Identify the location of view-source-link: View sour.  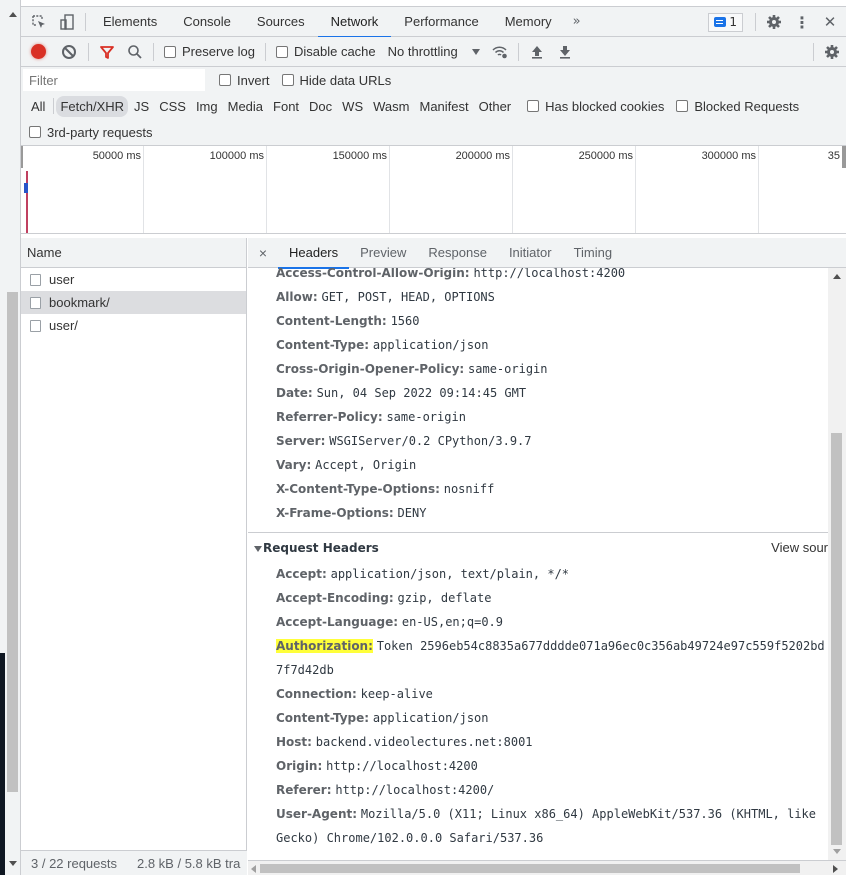
(799, 548).